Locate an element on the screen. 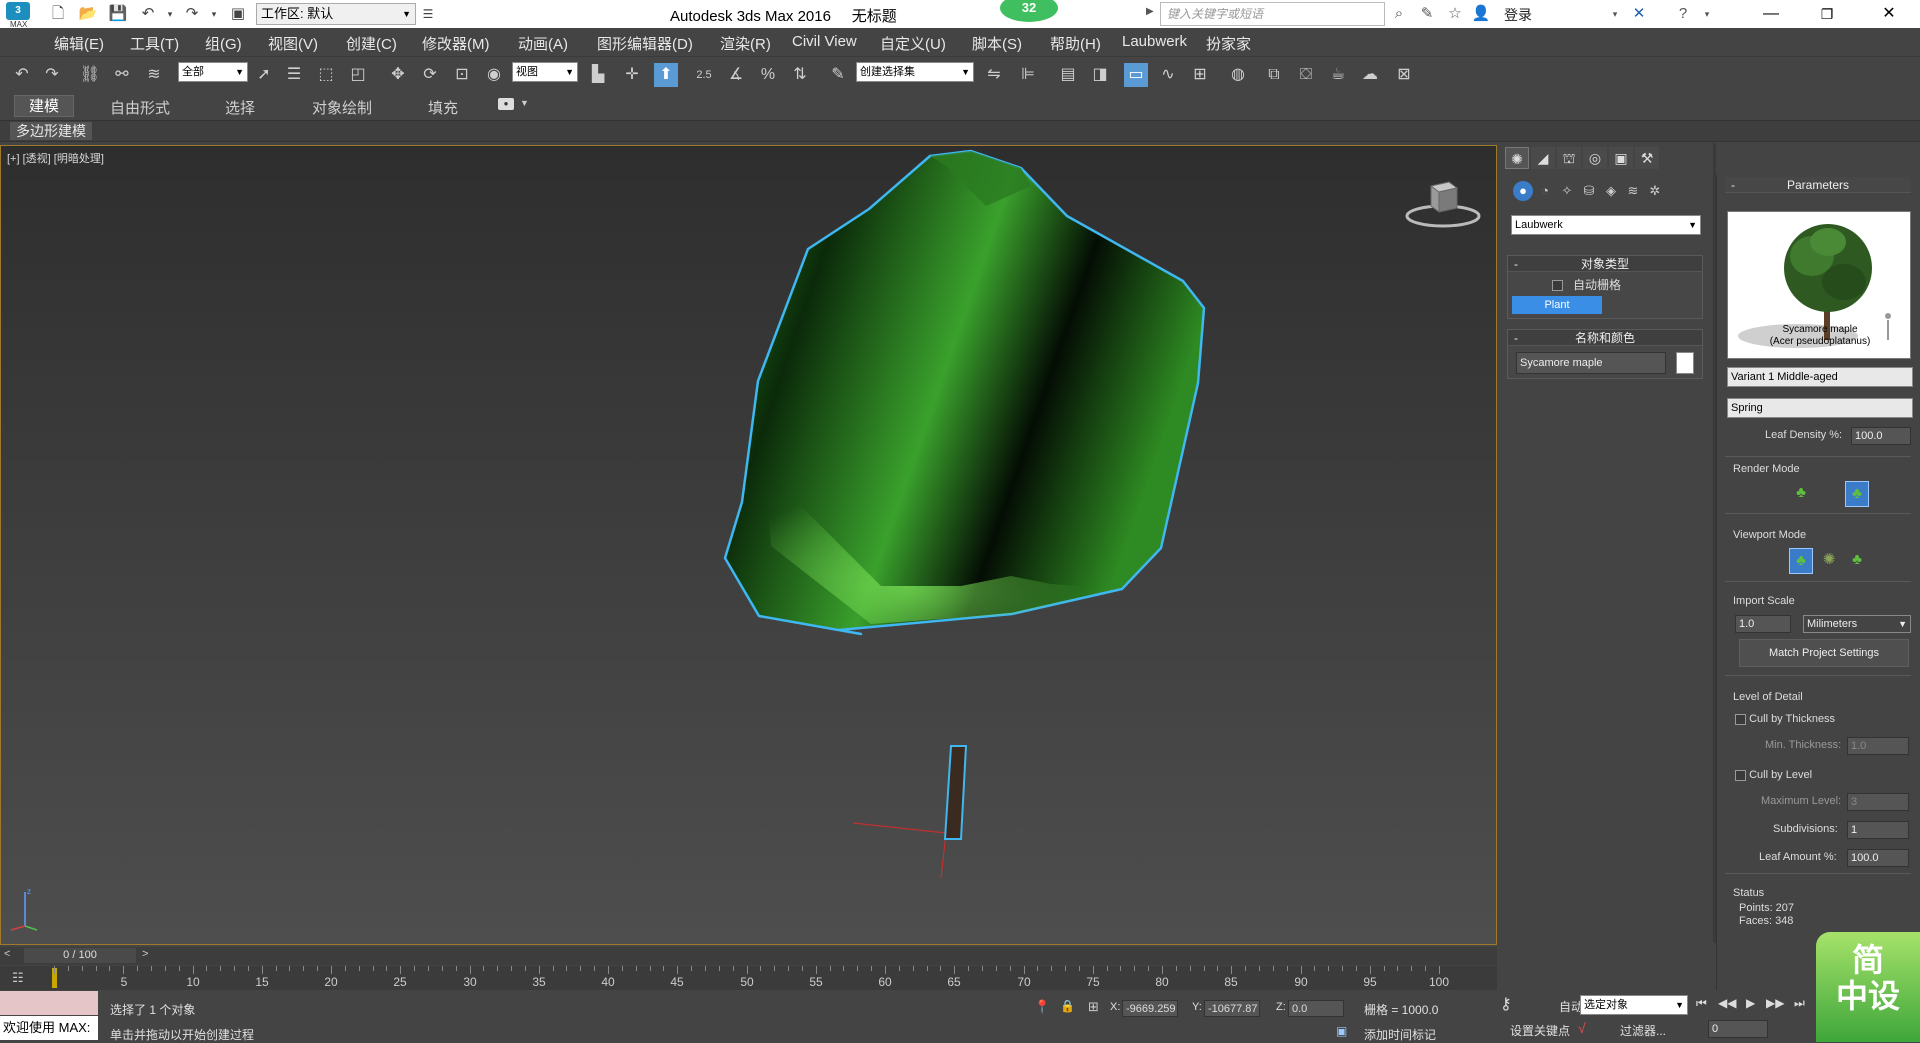 The width and height of the screenshot is (1920, 1043). scene-explorer-icon: ▤ is located at coordinates (1068, 75).